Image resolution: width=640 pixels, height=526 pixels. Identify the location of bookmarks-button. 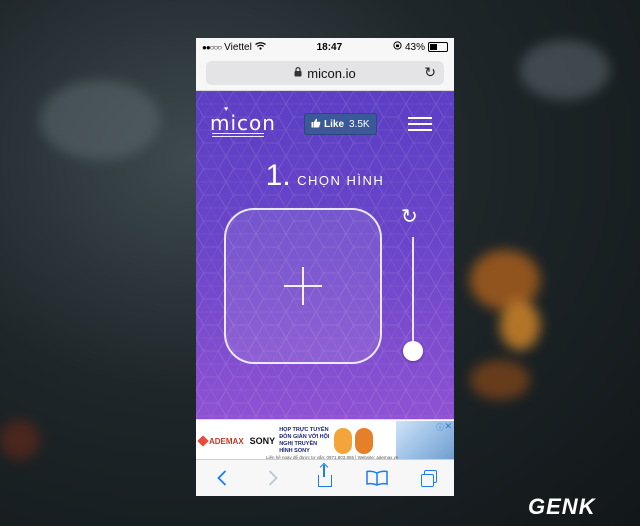
(377, 478).